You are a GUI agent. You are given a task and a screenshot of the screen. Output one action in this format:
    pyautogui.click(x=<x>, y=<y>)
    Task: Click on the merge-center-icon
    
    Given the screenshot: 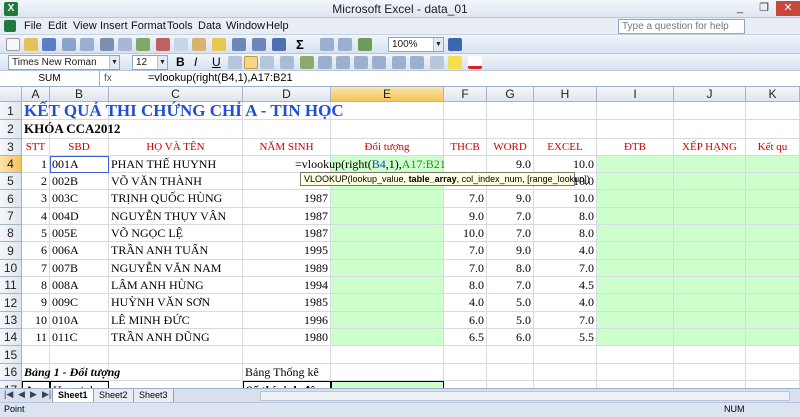 What is the action you would take?
    pyautogui.click(x=287, y=62)
    